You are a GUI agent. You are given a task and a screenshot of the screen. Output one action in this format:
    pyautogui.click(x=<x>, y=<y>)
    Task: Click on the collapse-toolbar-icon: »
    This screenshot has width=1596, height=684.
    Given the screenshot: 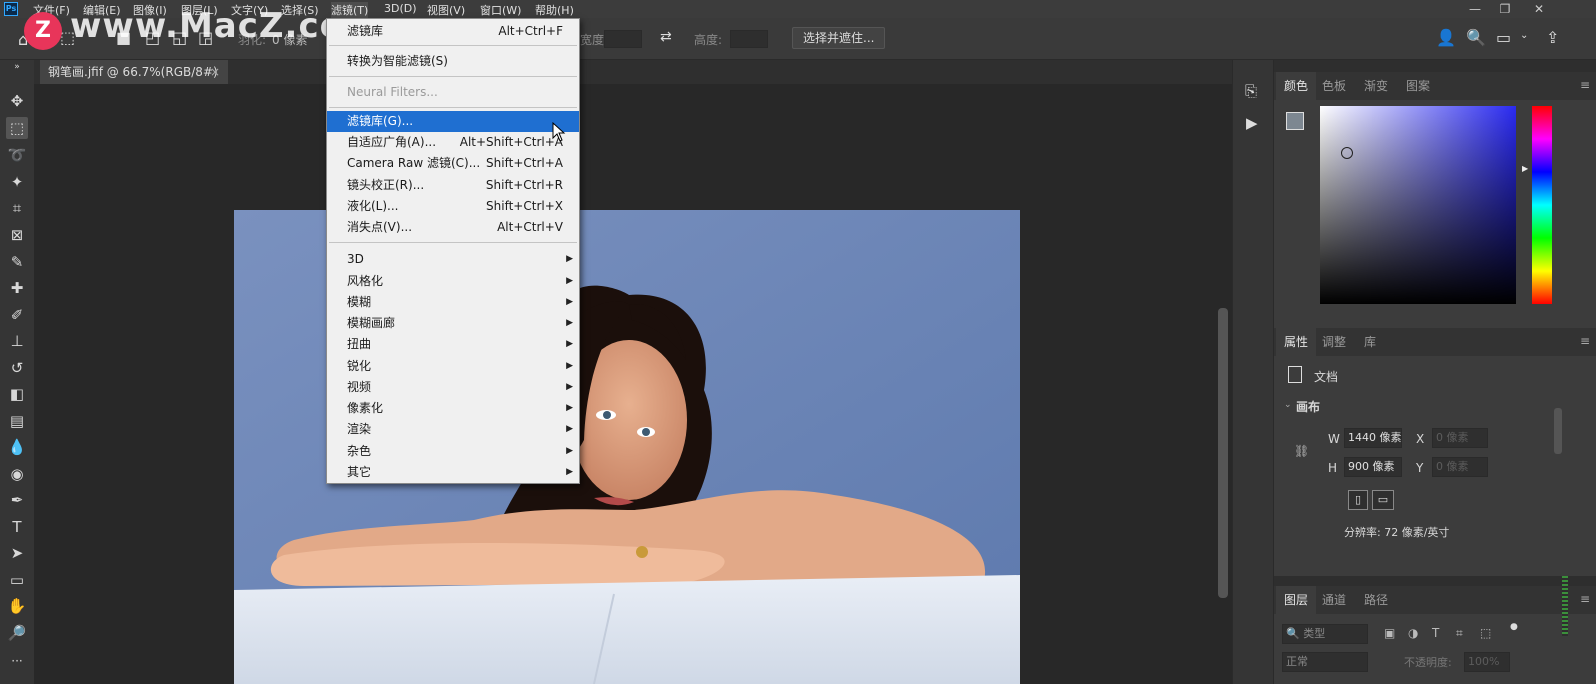 What is the action you would take?
    pyautogui.click(x=17, y=67)
    